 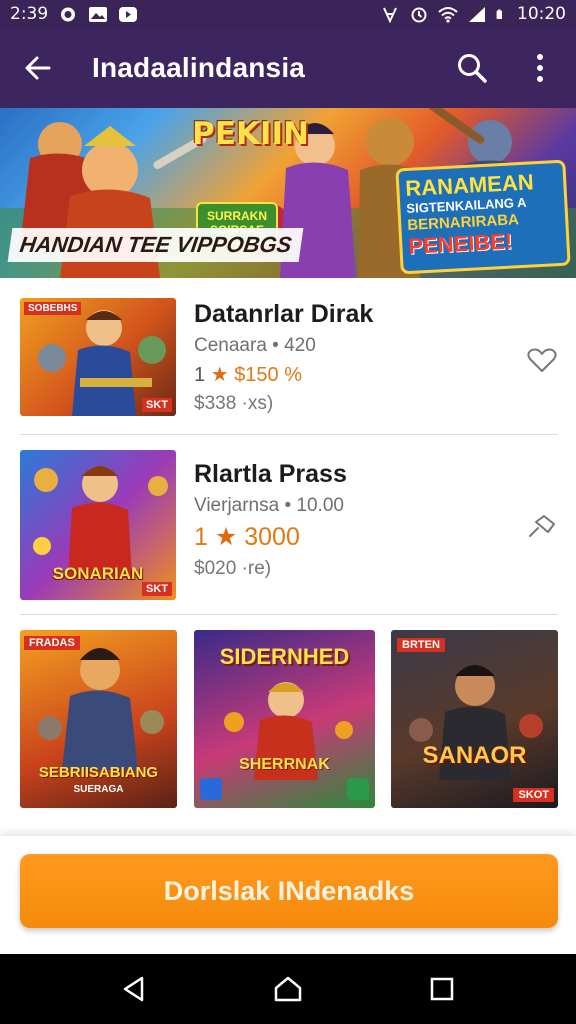 I want to click on game-thumbnail: SONARIAN SKT, so click(x=98, y=525).